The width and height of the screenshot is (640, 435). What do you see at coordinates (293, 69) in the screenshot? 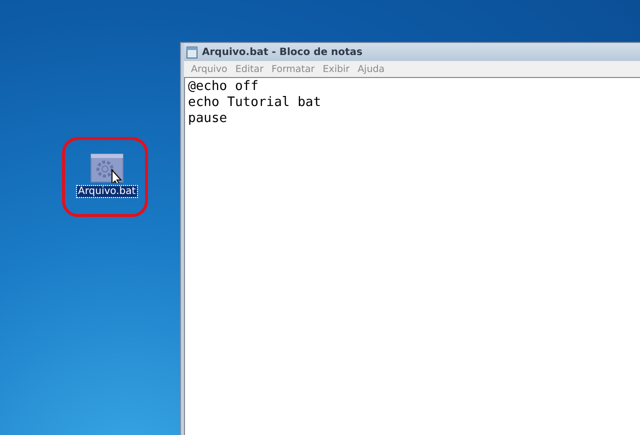
I see `menu-item: Formatar` at bounding box center [293, 69].